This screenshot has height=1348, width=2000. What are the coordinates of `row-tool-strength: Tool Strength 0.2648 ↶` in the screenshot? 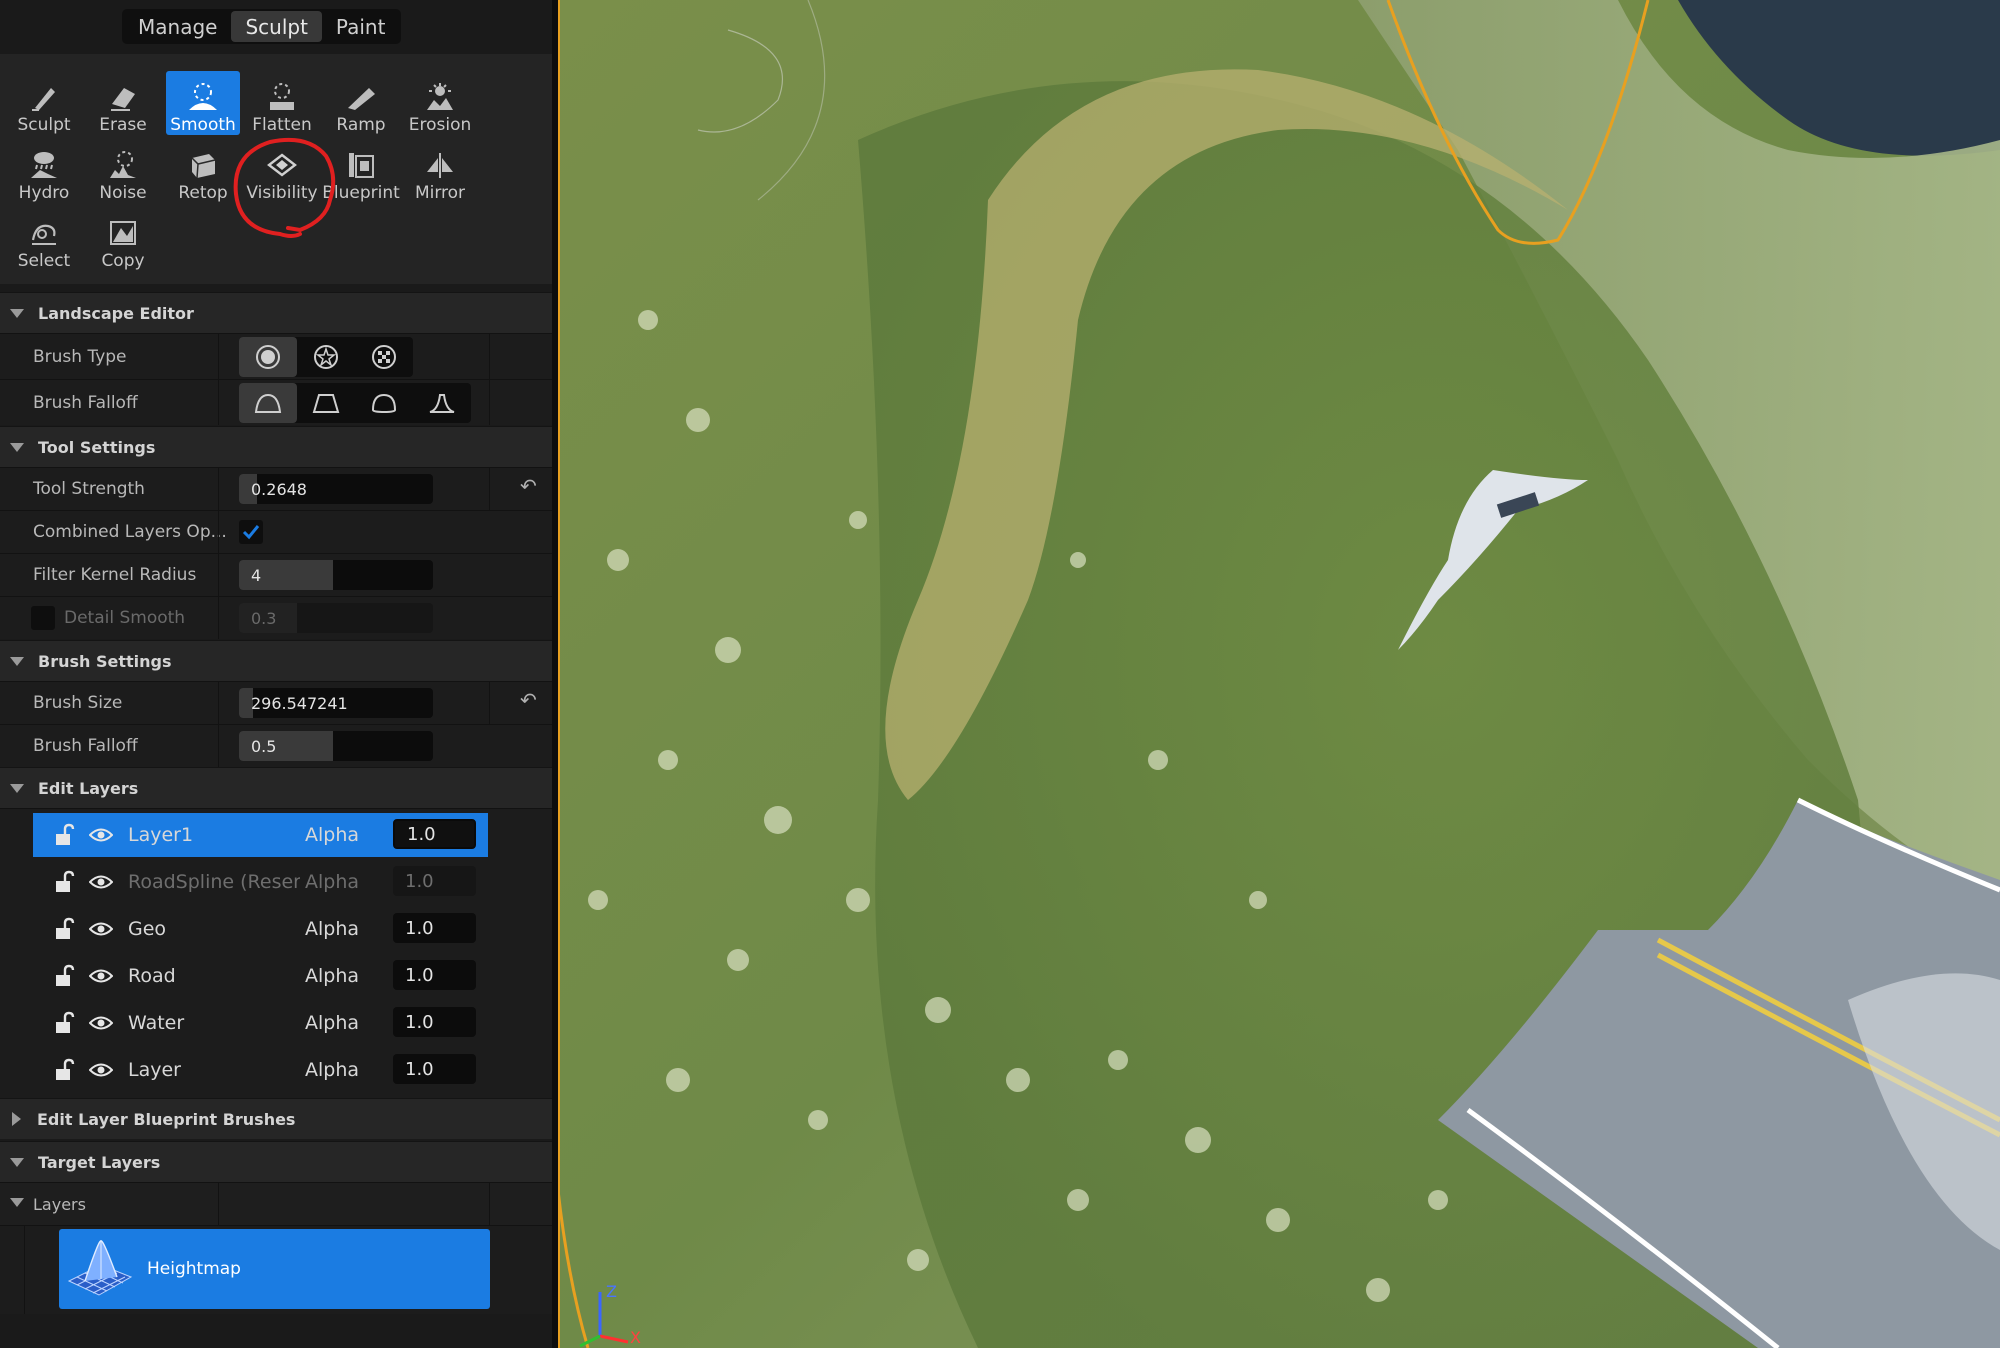 It's located at (276, 488).